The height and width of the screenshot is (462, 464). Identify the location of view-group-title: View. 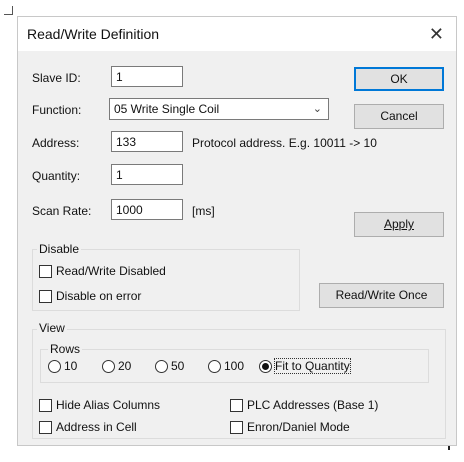
(52, 328).